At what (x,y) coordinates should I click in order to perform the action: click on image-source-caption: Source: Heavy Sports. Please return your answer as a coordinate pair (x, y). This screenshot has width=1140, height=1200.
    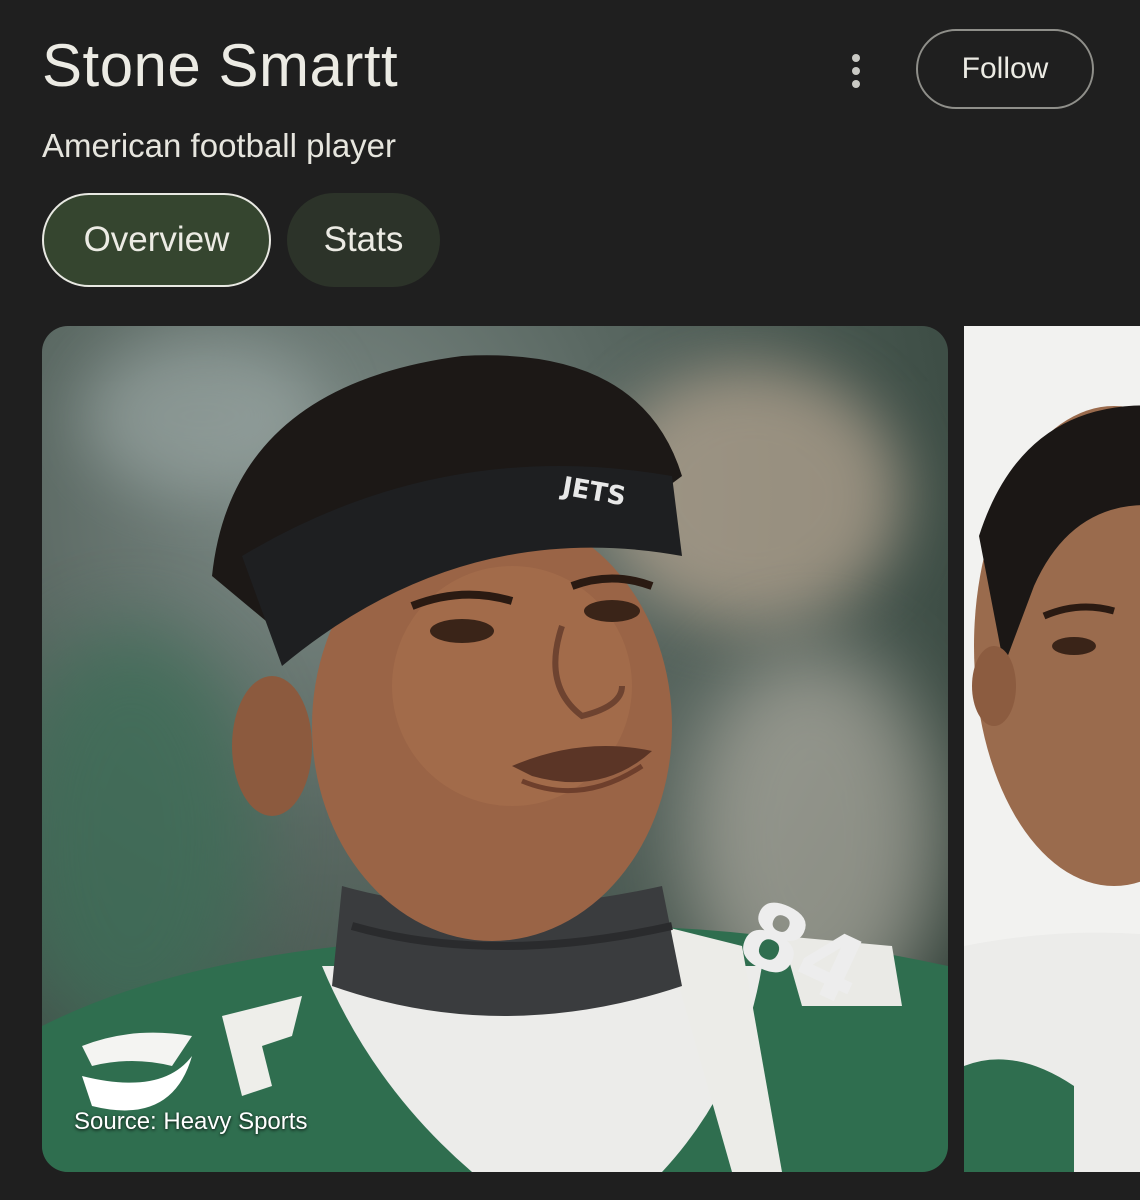
    Looking at the image, I should click on (191, 1121).